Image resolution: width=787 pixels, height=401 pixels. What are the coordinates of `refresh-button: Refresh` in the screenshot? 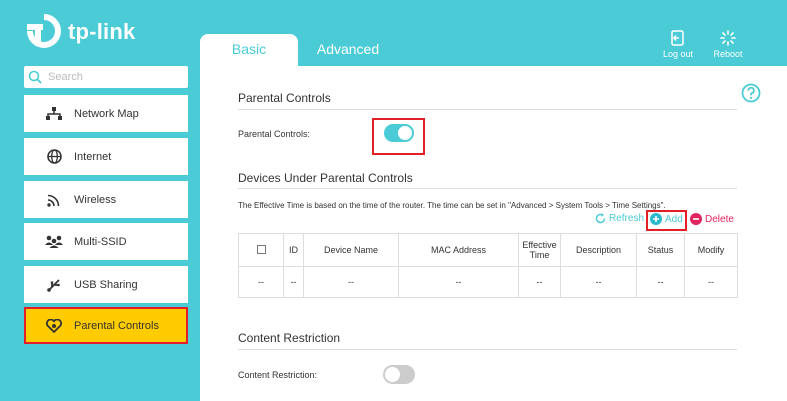 It's located at (619, 218).